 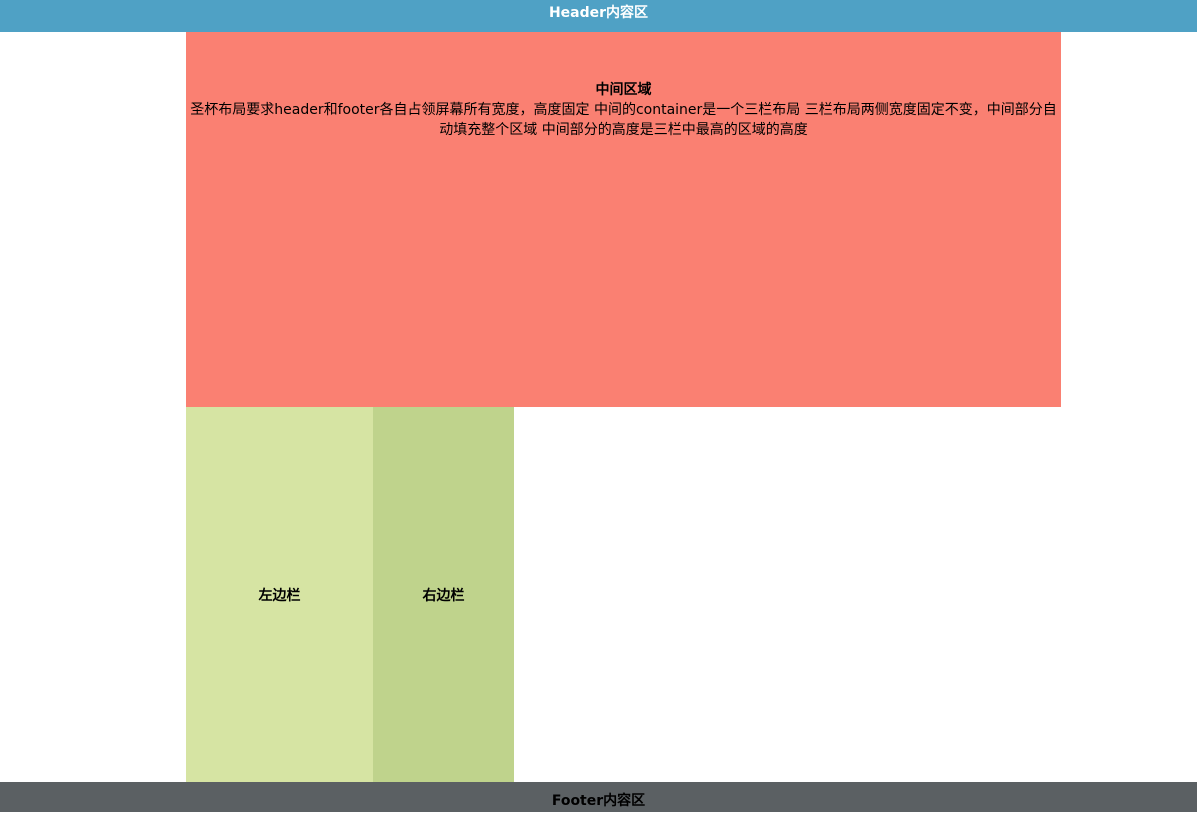 What do you see at coordinates (598, 801) in the screenshot?
I see `footer-text: Footer内容区` at bounding box center [598, 801].